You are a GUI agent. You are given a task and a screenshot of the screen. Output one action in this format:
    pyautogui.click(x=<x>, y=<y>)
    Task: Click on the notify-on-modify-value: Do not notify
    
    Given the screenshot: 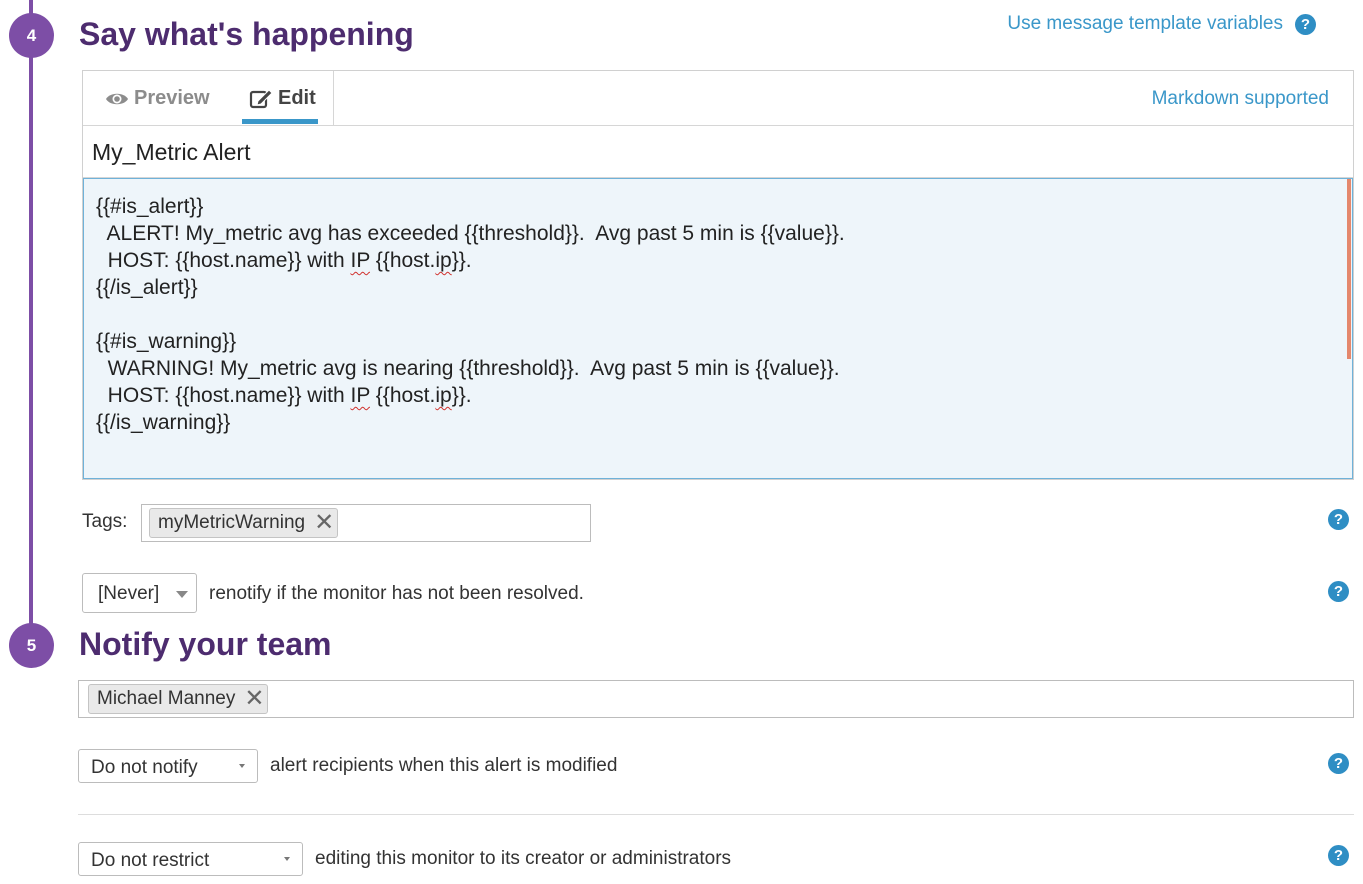 What is the action you would take?
    pyautogui.click(x=144, y=767)
    